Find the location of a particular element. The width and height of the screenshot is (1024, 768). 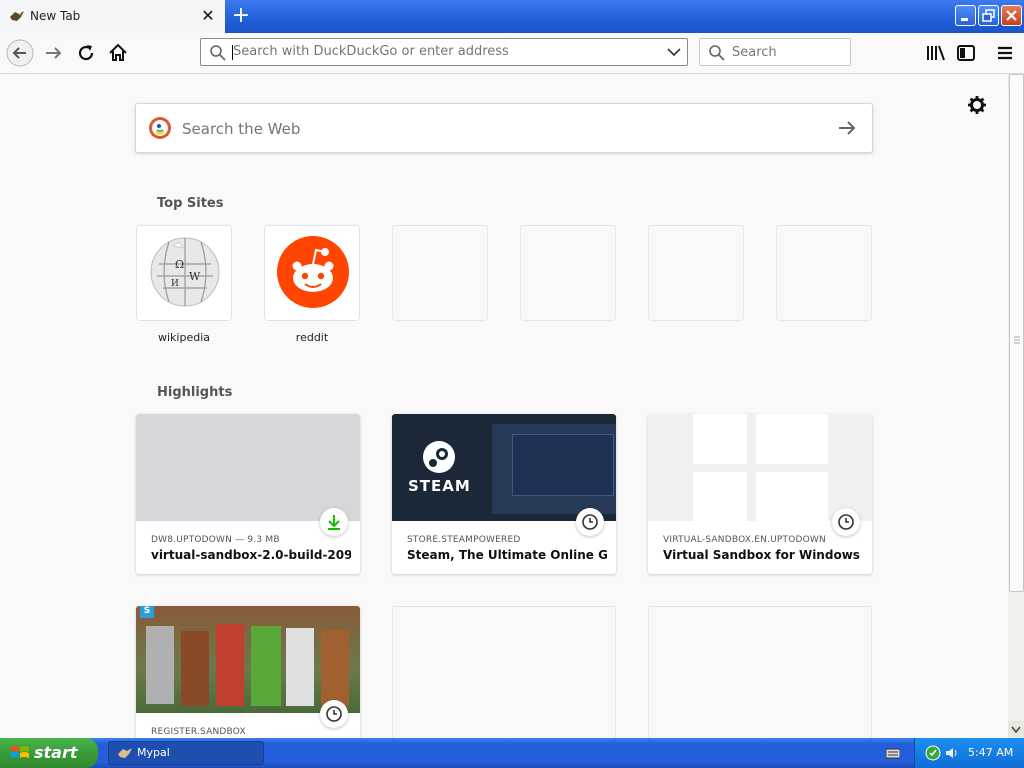

search-bar: Search is located at coordinates (775, 52).